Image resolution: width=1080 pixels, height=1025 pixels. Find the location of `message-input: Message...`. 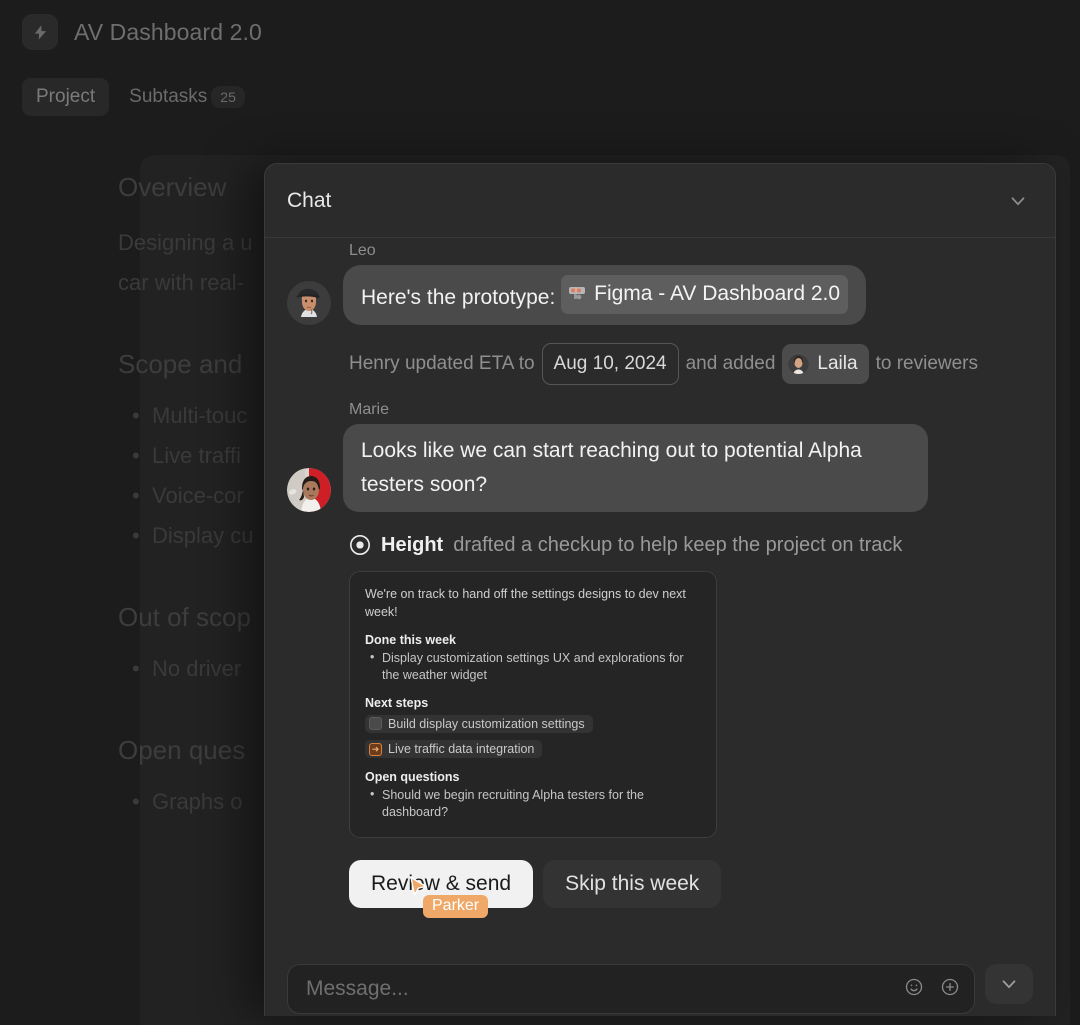

message-input: Message... is located at coordinates (631, 989).